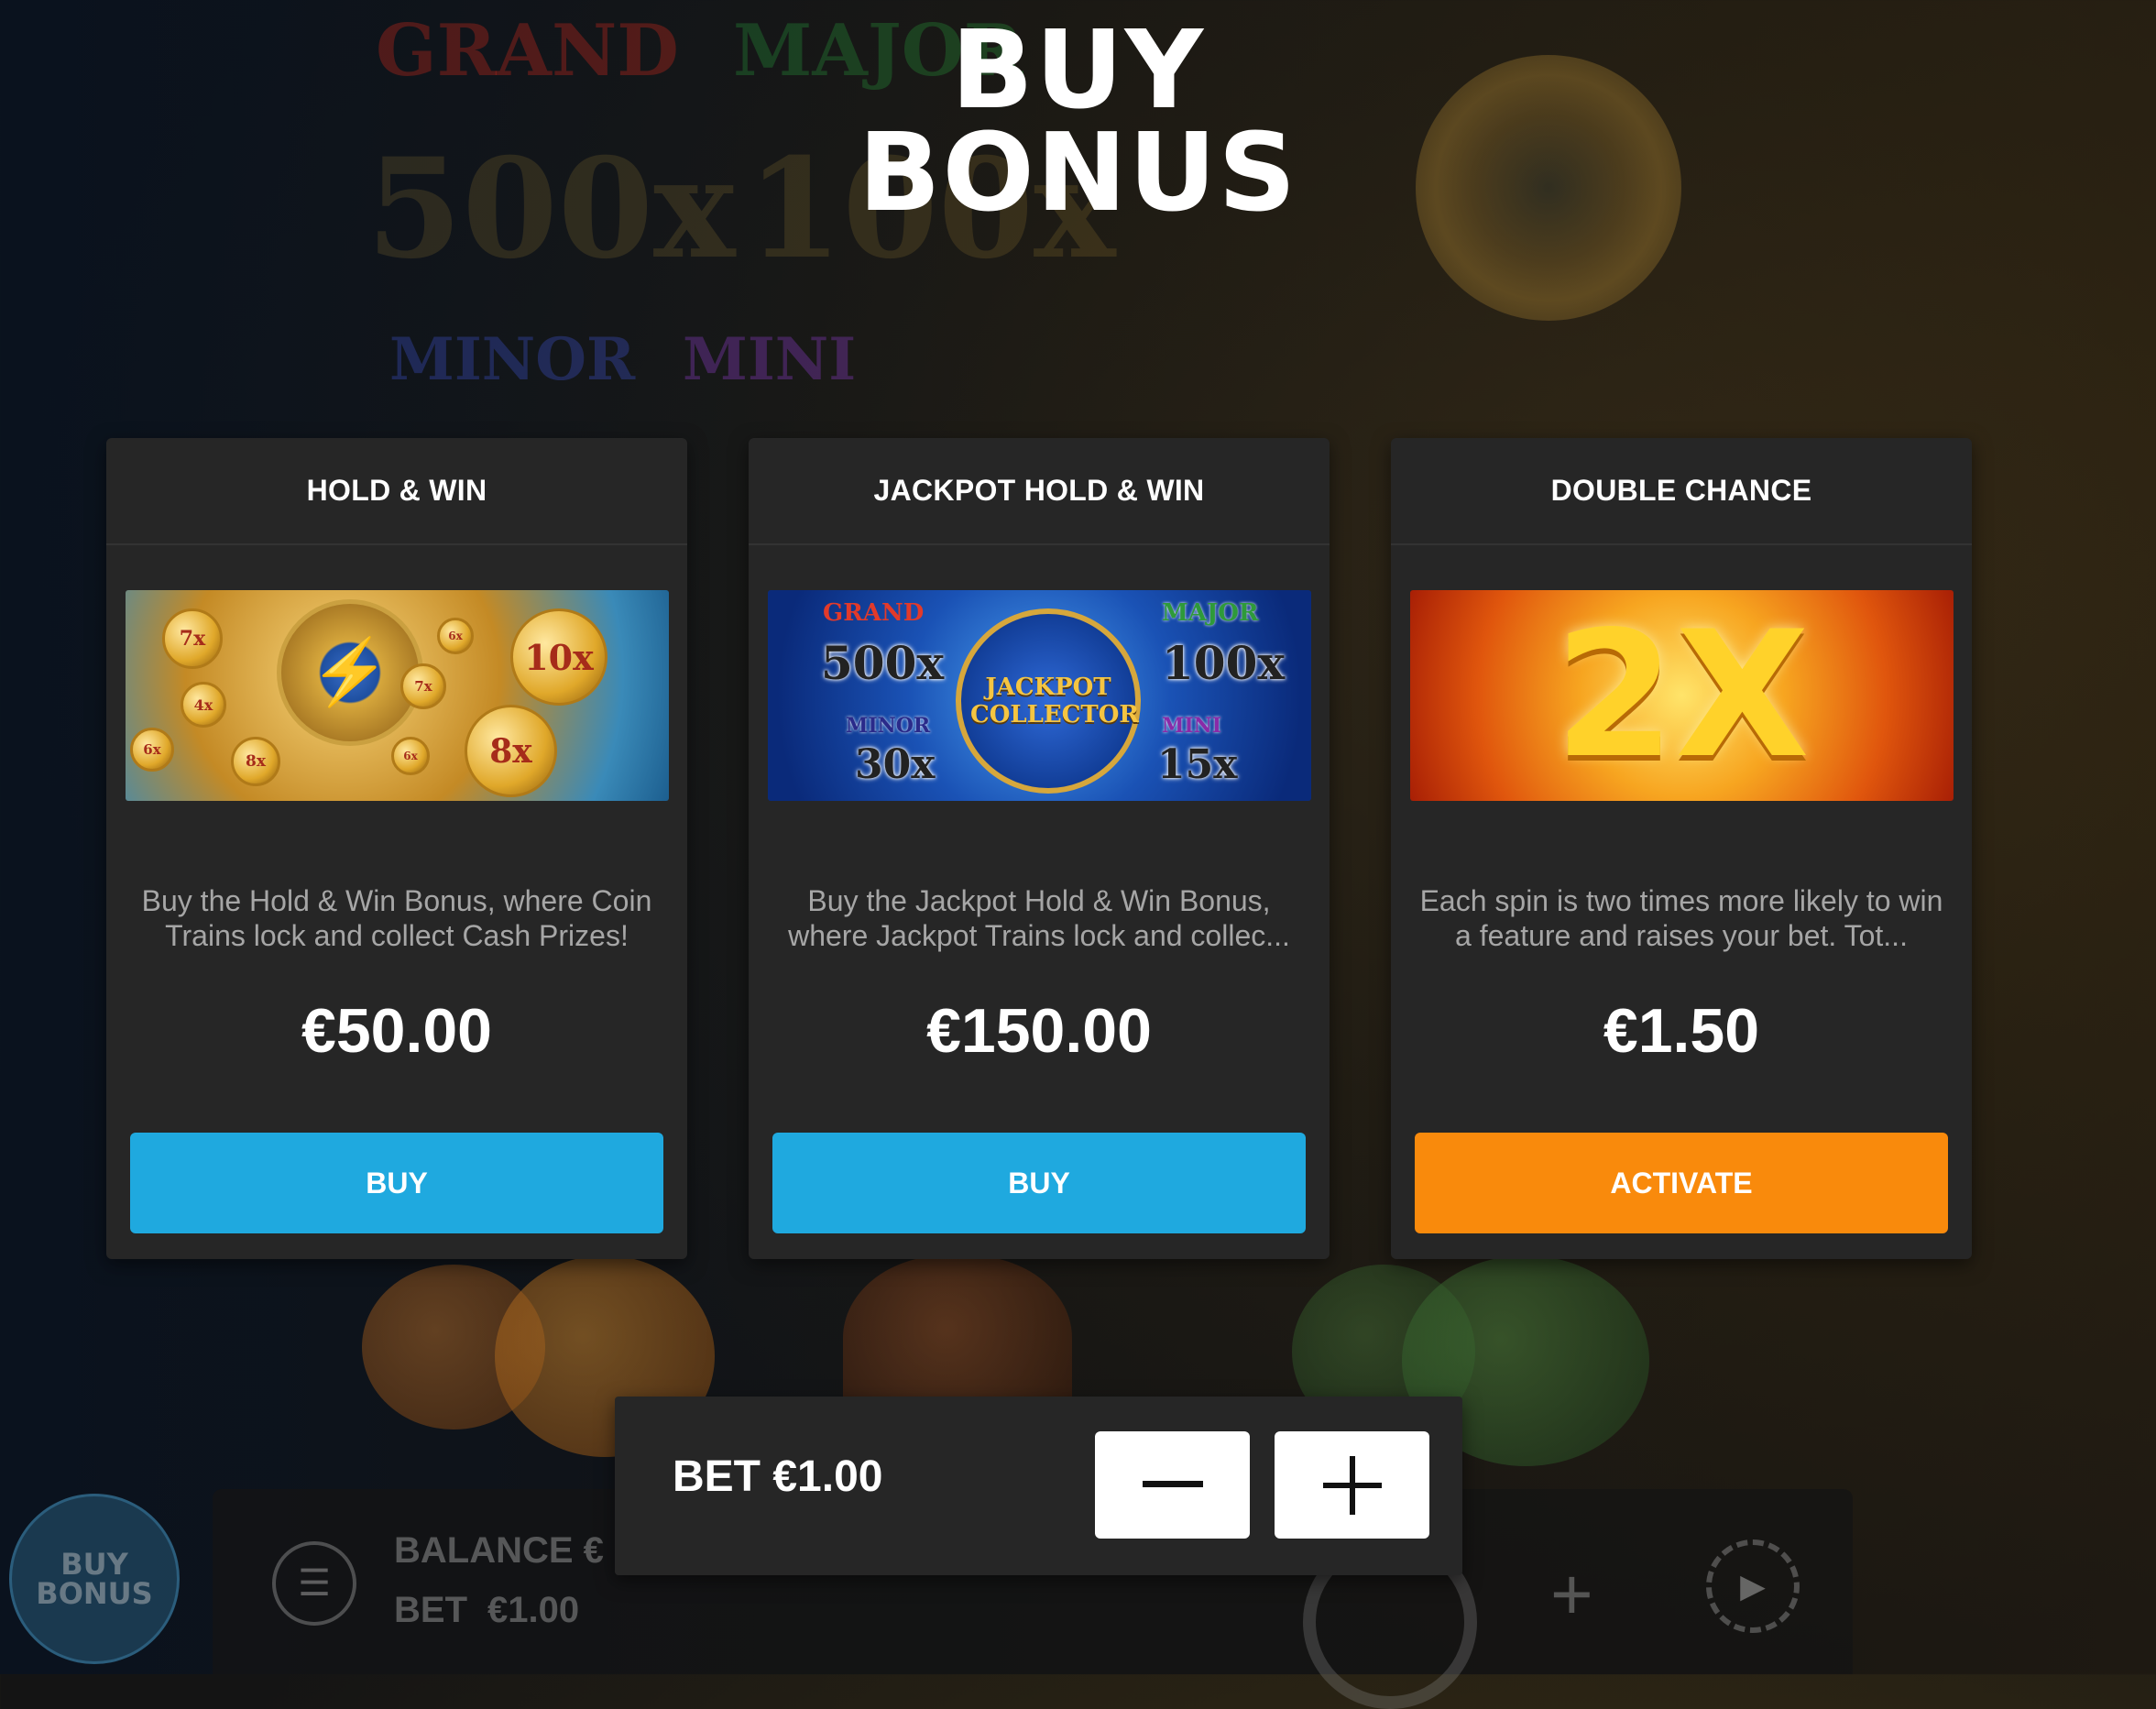 This screenshot has height=1709, width=2156. What do you see at coordinates (350, 672) in the screenshot?
I see `train-lamp-icon: ⚡` at bounding box center [350, 672].